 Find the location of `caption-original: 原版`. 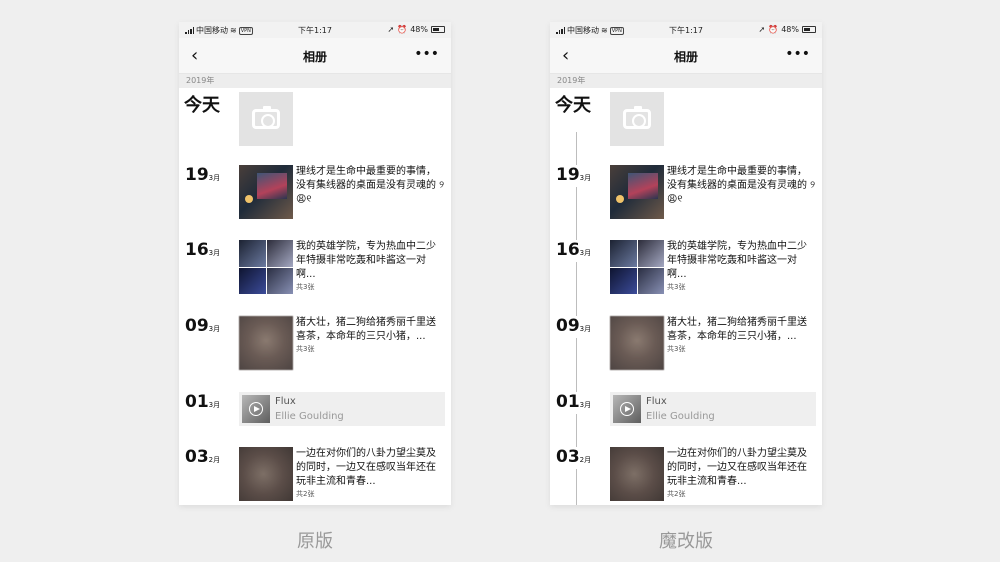

caption-original: 原版 is located at coordinates (315, 541).